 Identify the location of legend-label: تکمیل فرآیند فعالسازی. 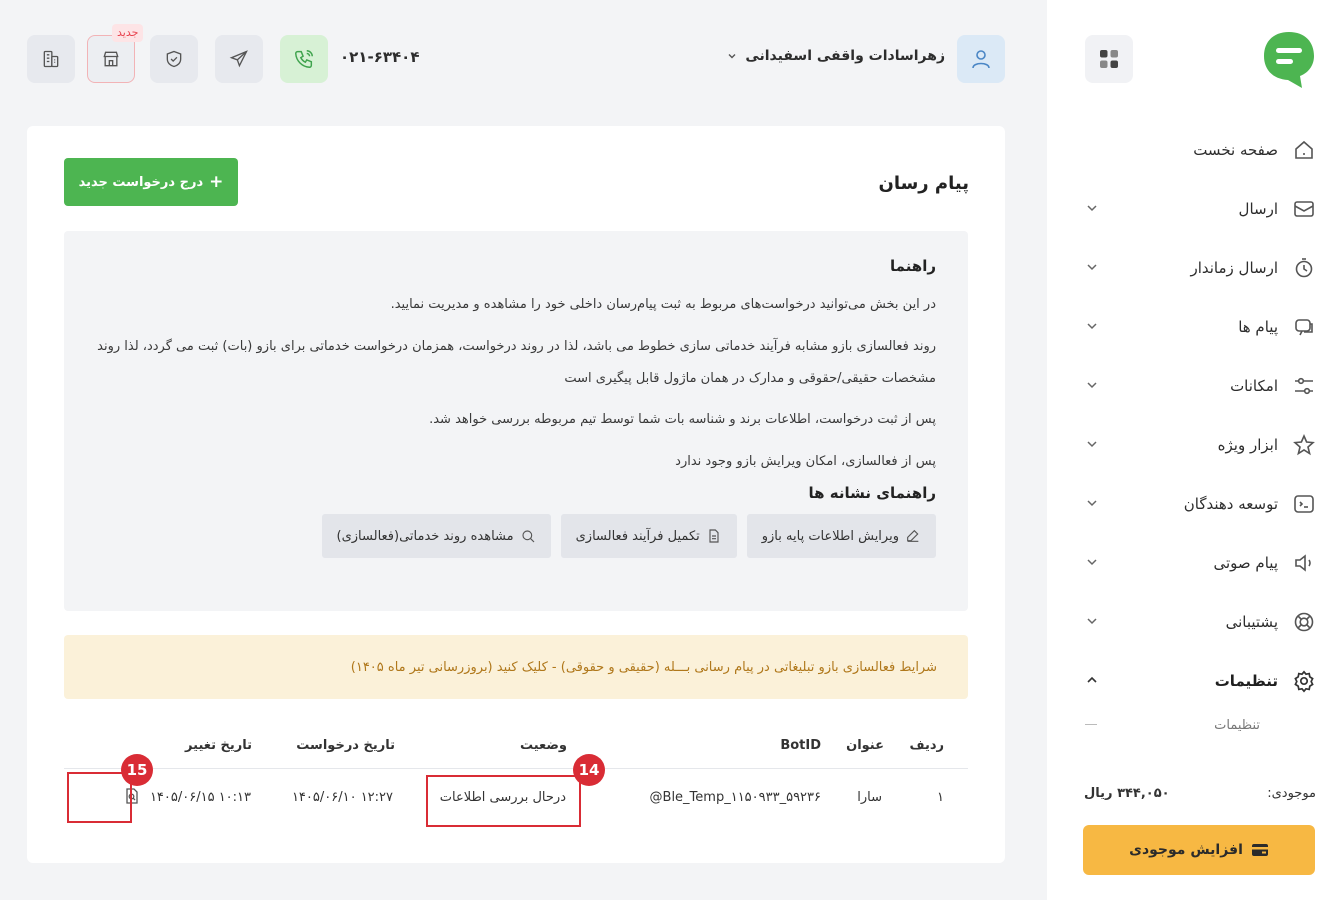
(637, 536).